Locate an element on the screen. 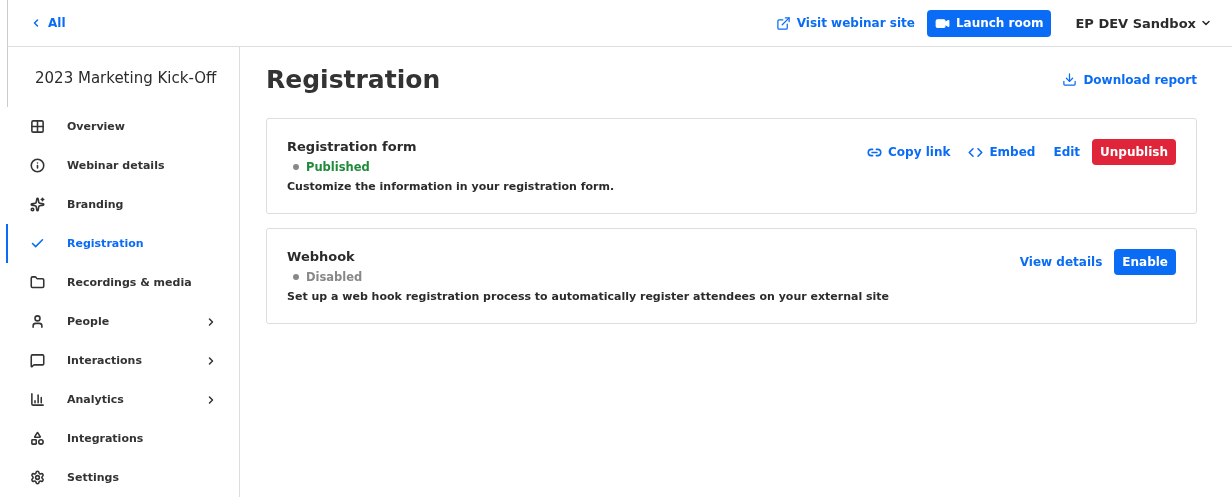 This screenshot has width=1232, height=497. visit-site-link: Visit webinar site is located at coordinates (845, 23).